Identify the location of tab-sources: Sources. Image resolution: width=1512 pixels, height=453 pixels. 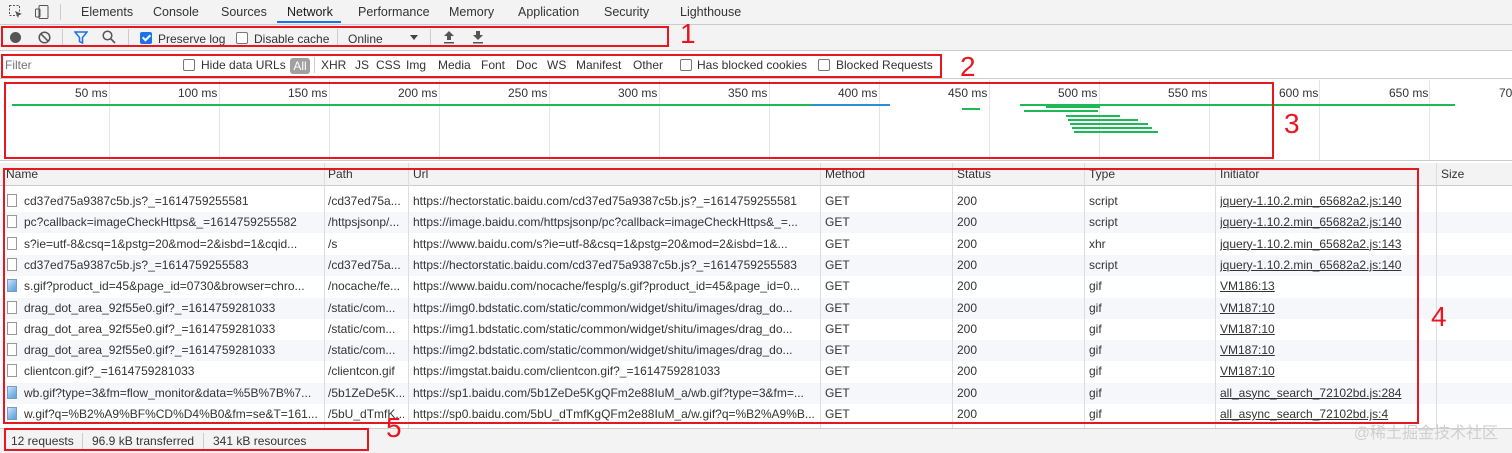
(244, 12).